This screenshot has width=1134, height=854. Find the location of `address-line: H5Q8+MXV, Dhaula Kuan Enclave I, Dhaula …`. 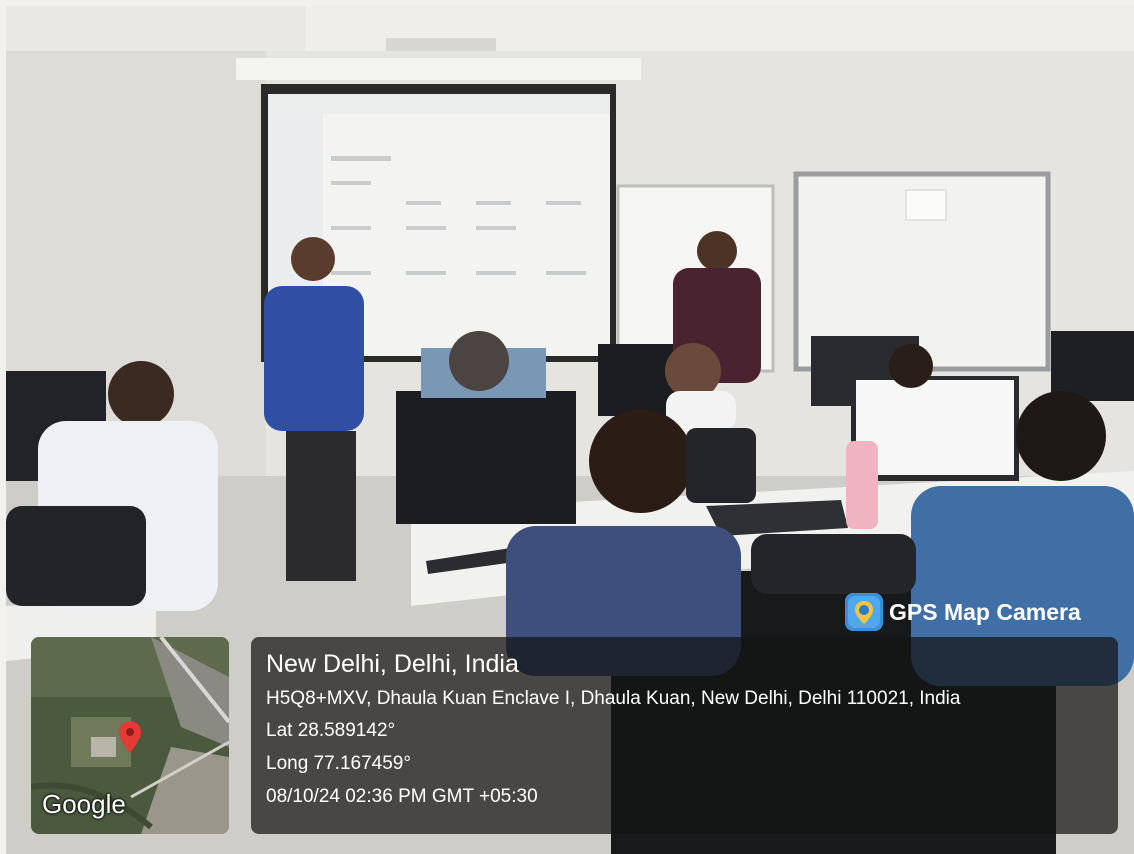

address-line: H5Q8+MXV, Dhaula Kuan Enclave I, Dhaula … is located at coordinates (613, 698).